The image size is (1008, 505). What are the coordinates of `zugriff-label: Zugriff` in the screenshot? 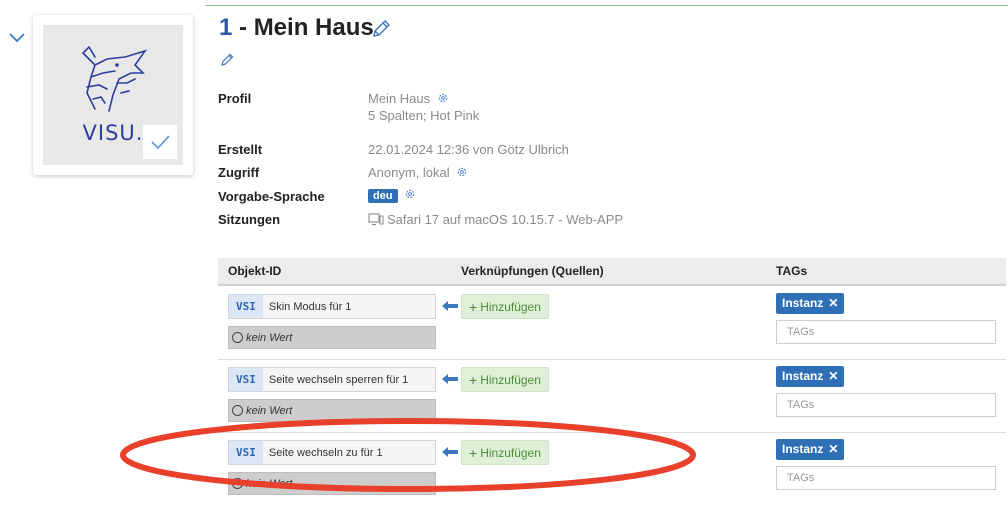 It's located at (239, 172).